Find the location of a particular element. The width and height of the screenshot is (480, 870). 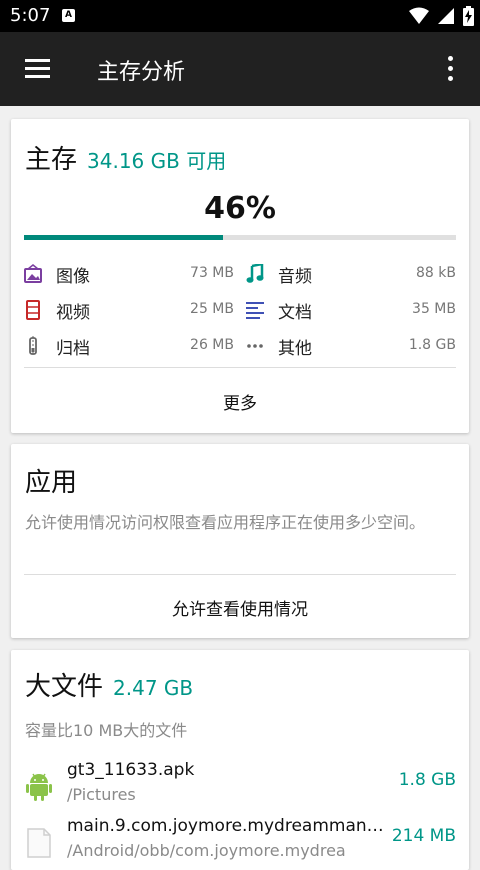

overflow-menu-icon is located at coordinates (450, 69).